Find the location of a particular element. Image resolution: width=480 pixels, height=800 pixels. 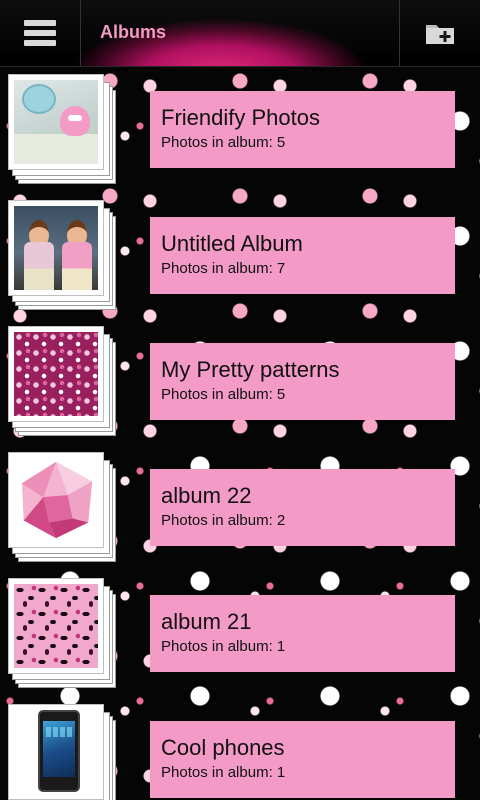

toy-on-table-photo is located at coordinates (56, 122).